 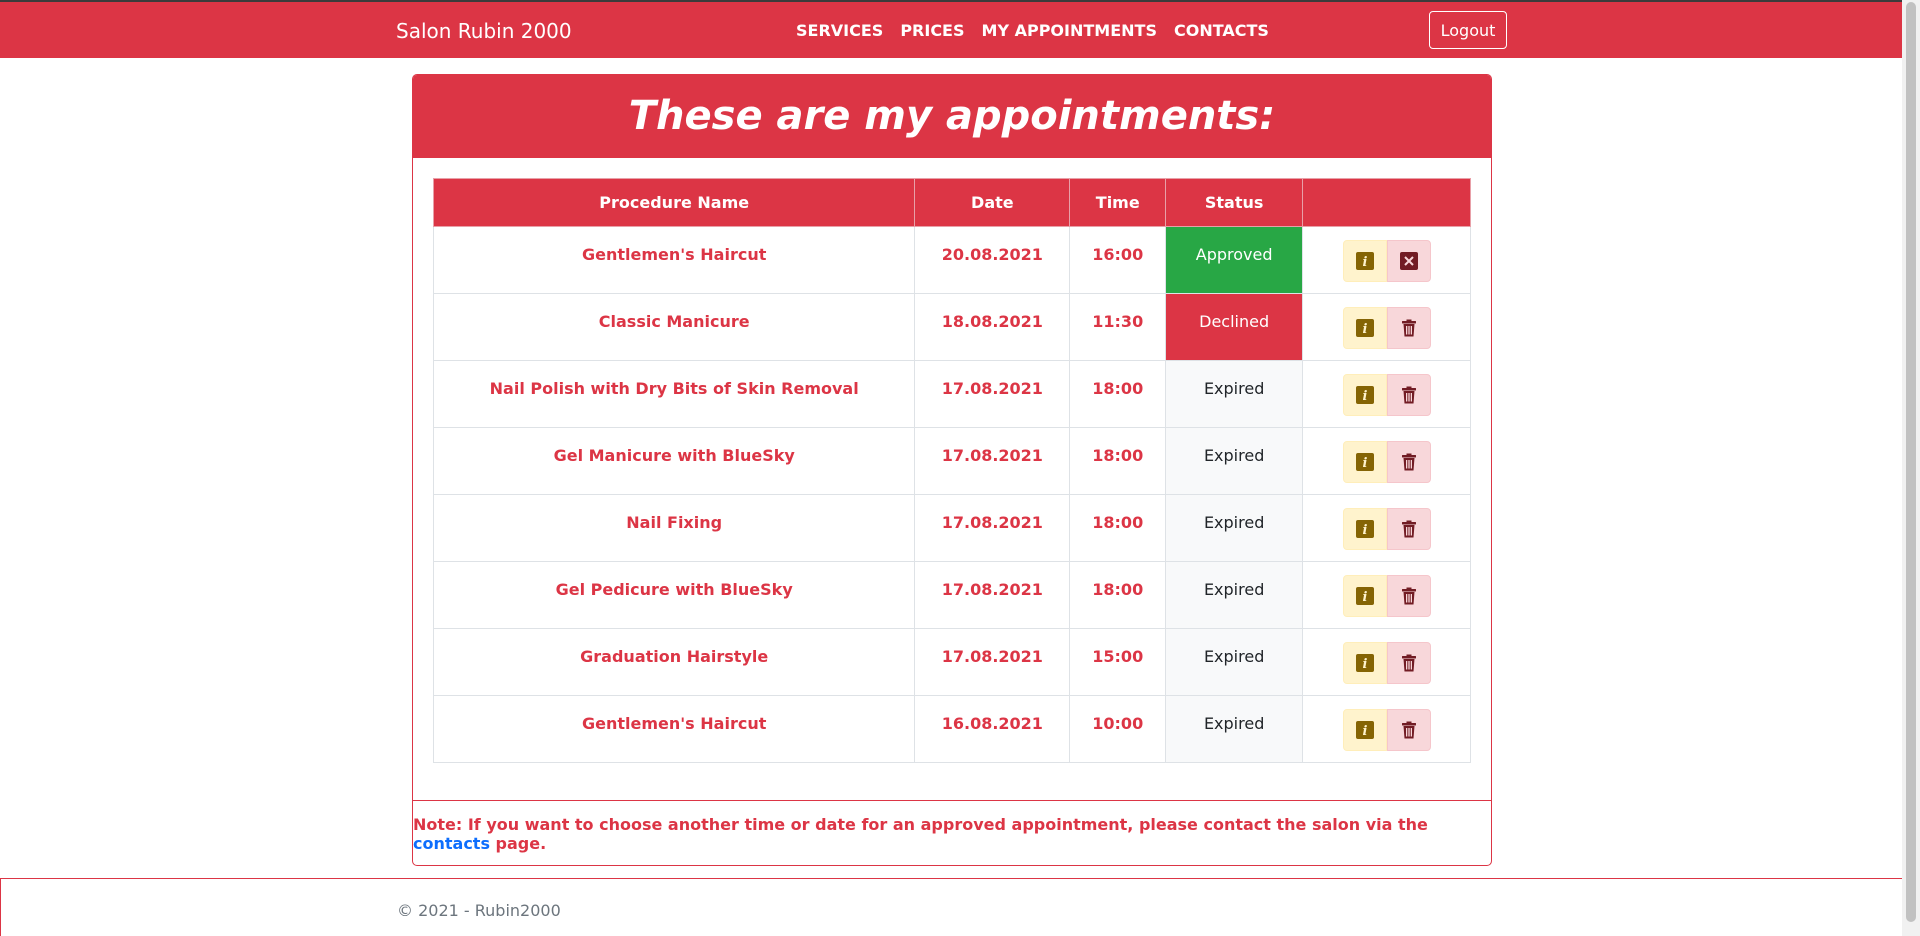 I want to click on header-actions, so click(x=1386, y=202).